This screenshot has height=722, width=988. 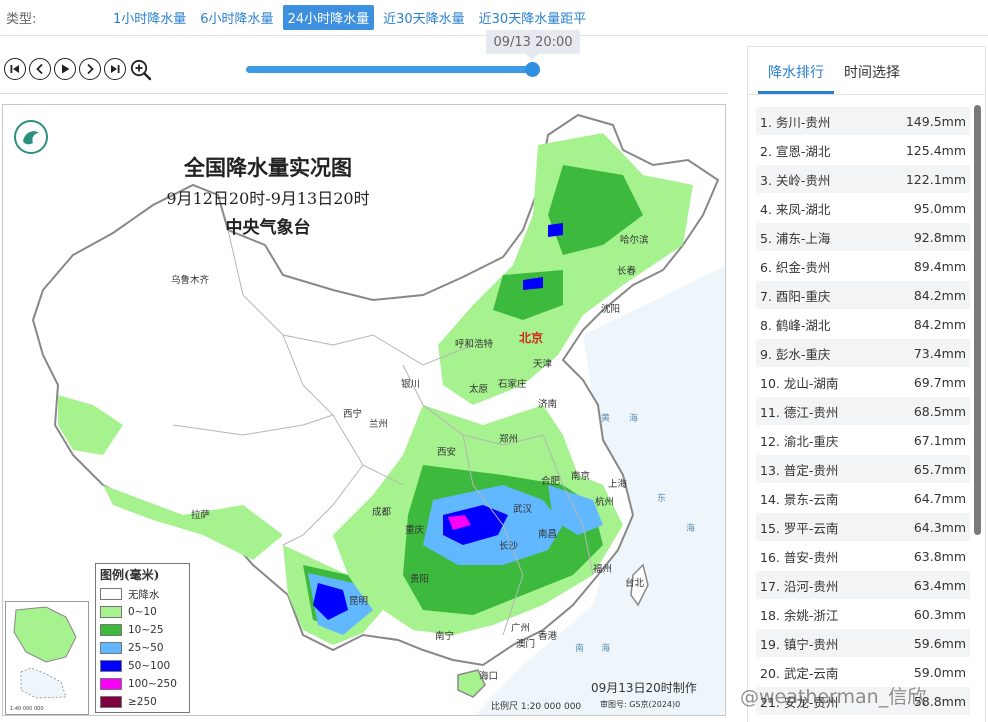 What do you see at coordinates (863, 179) in the screenshot?
I see `ranking-row: 3. 关岭-贵州 122.1mm` at bounding box center [863, 179].